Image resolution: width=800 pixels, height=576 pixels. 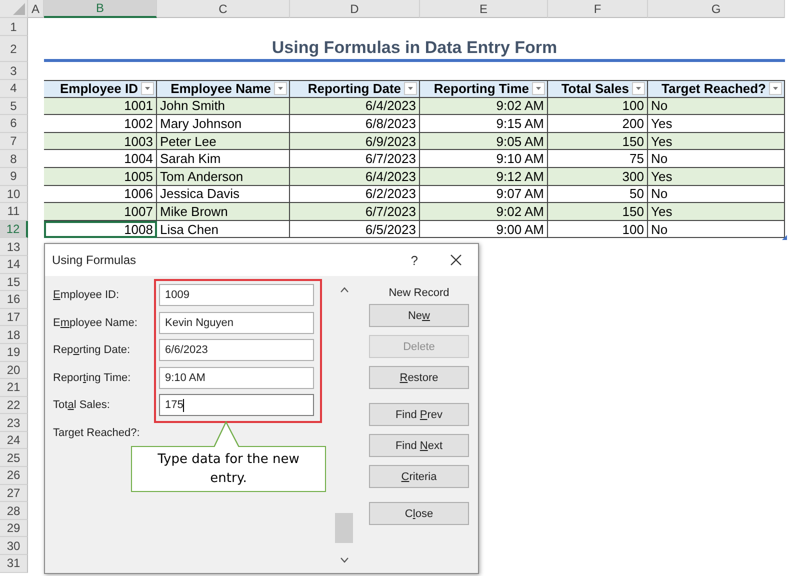 I want to click on column-header: D, so click(x=355, y=9).